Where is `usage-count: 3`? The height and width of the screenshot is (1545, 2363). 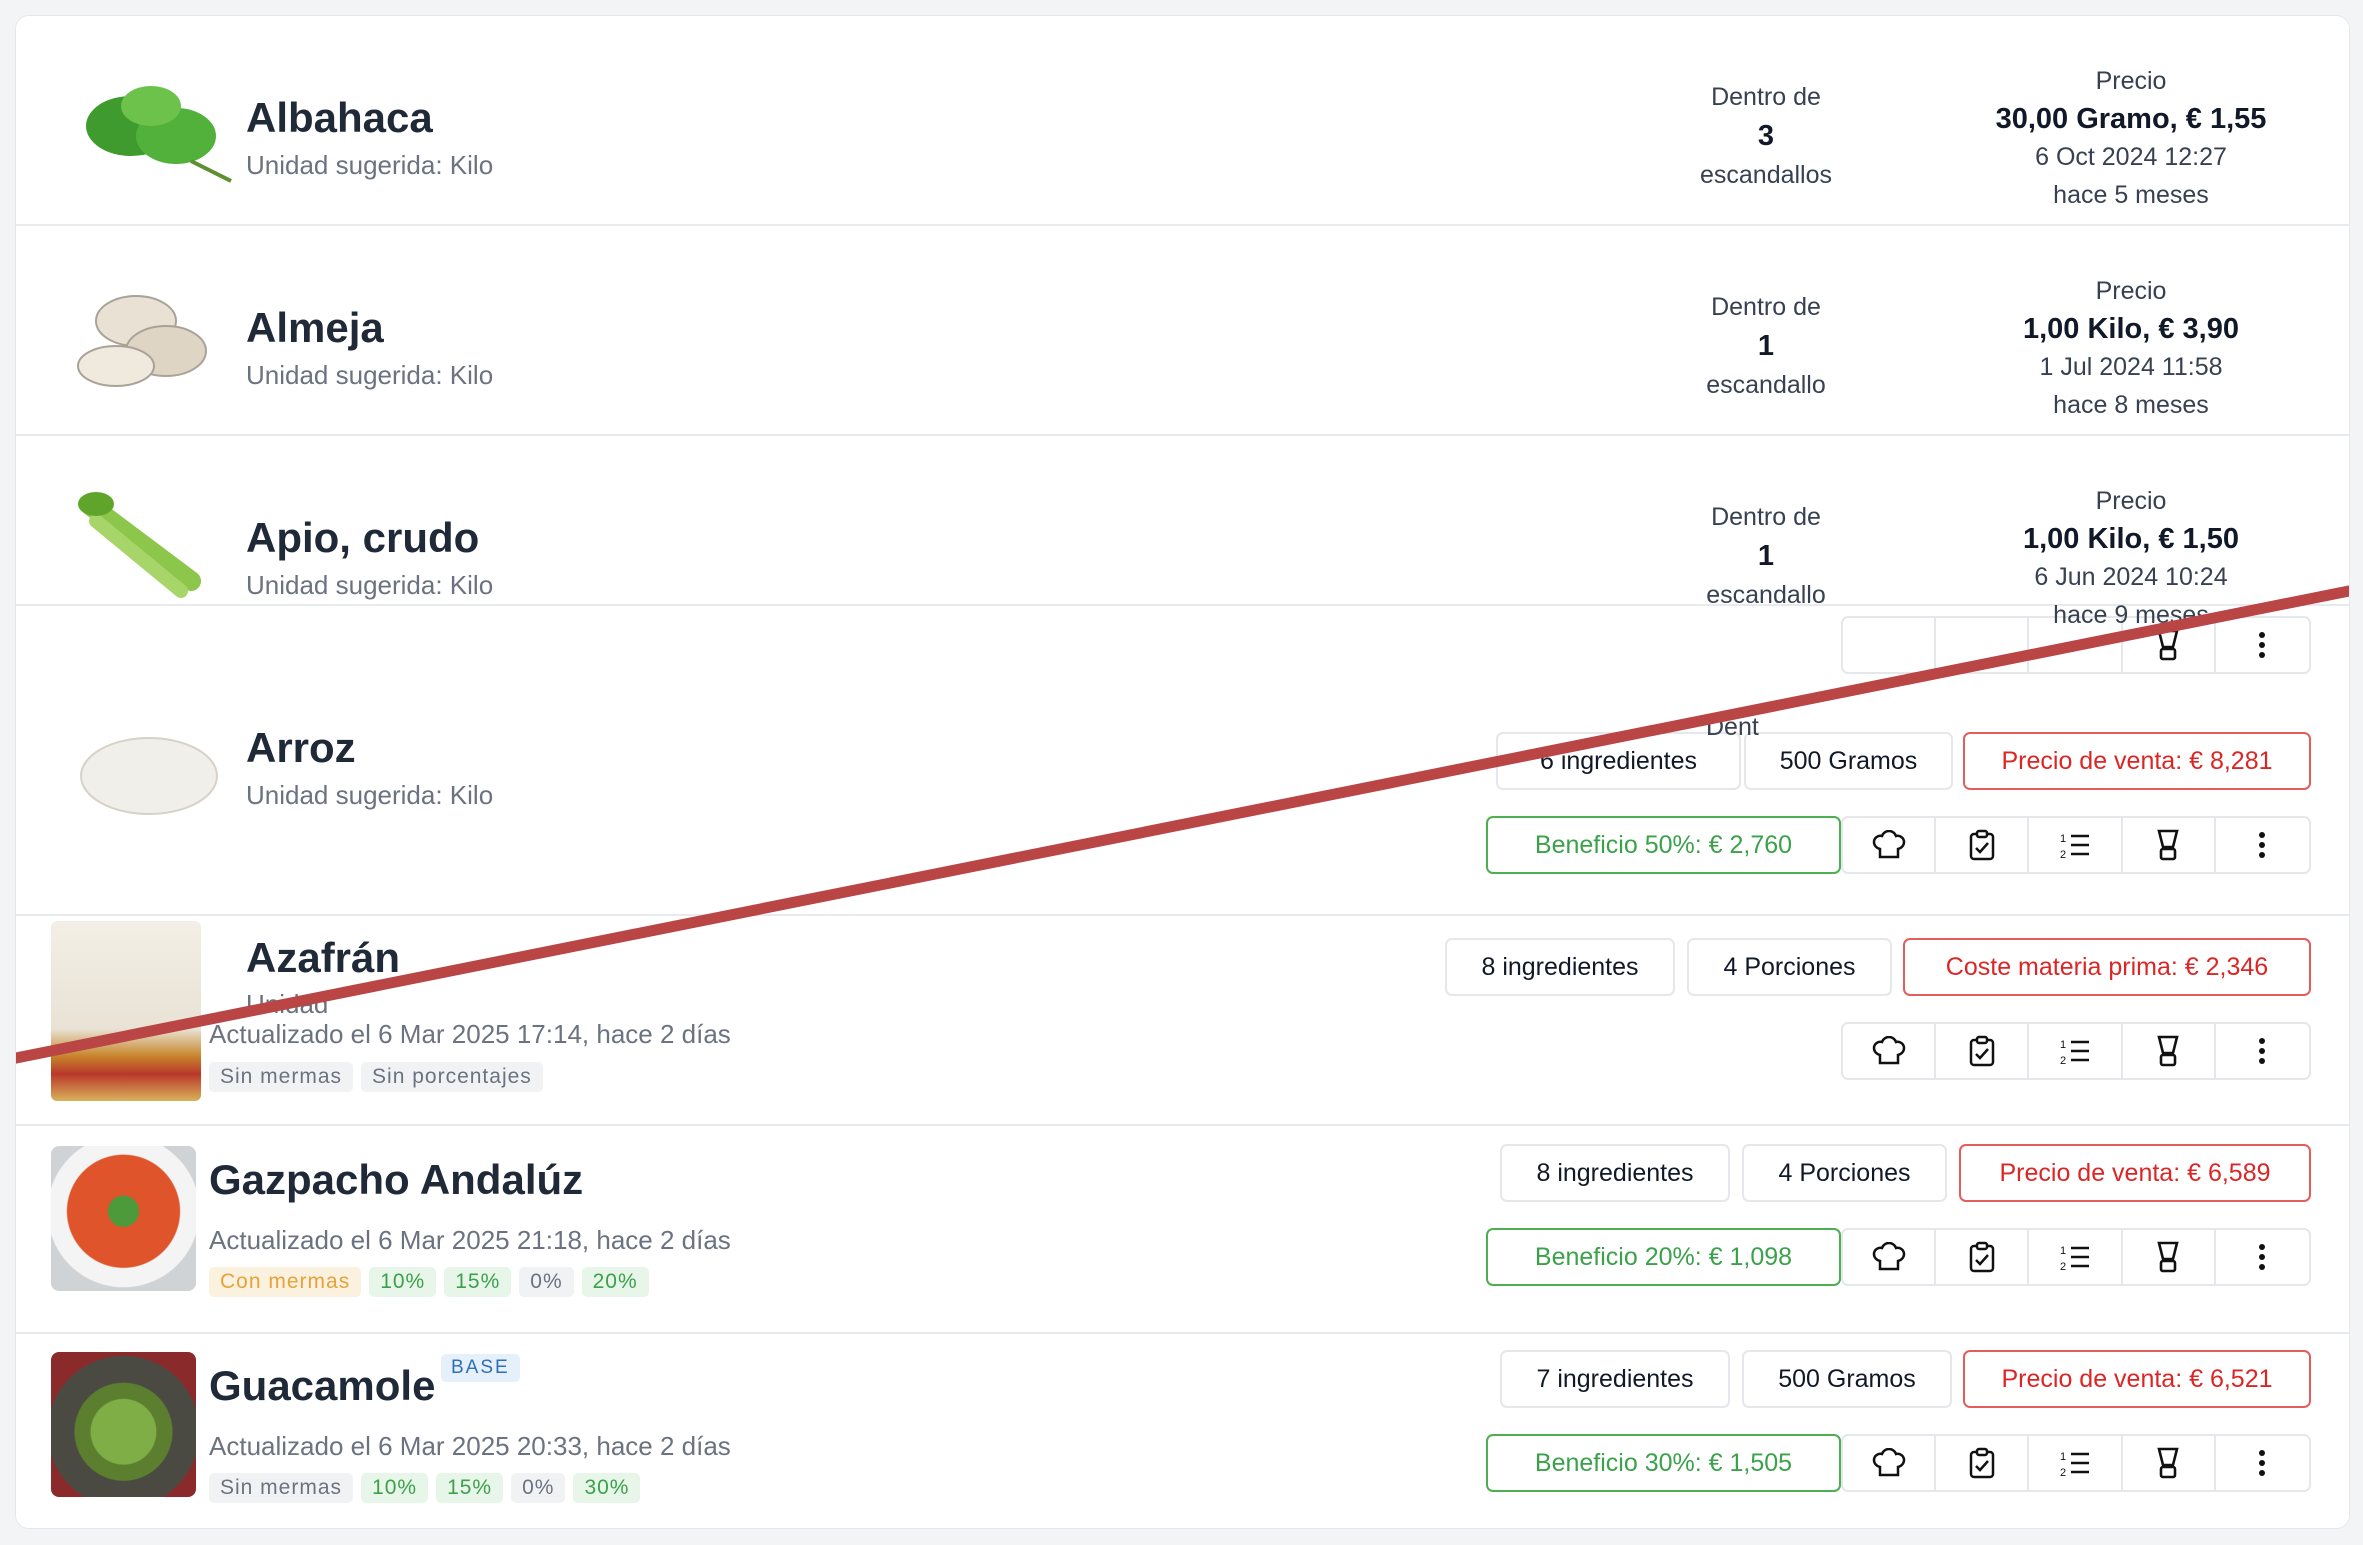
usage-count: 3 is located at coordinates (1766, 136).